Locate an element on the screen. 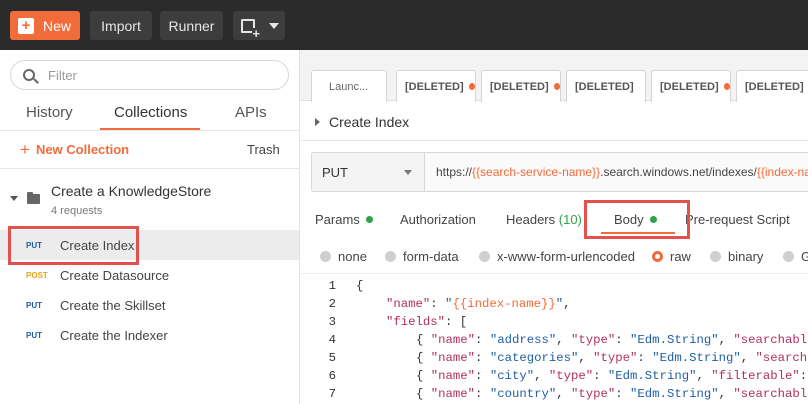 The image size is (808, 404). option-label: x-www-form-urlencoded is located at coordinates (566, 256).